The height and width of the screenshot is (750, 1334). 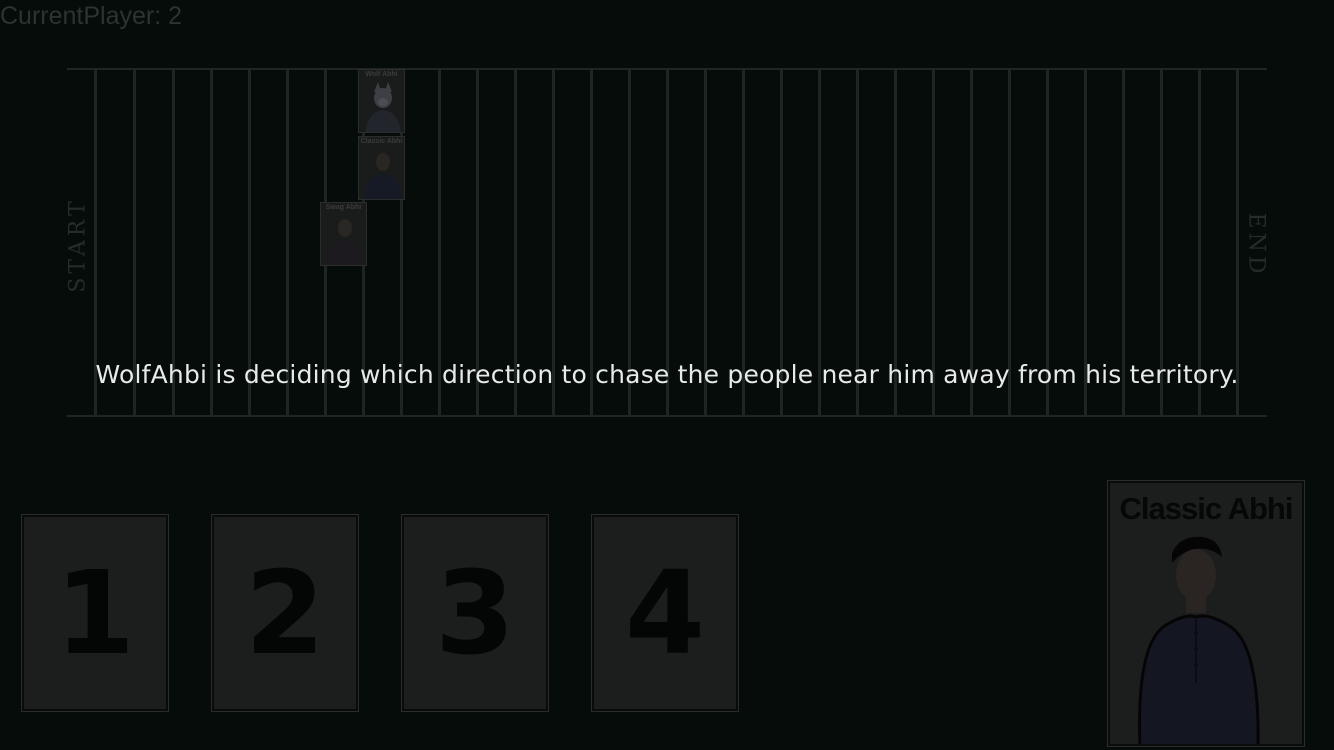 What do you see at coordinates (1256, 245) in the screenshot?
I see `end-label: END` at bounding box center [1256, 245].